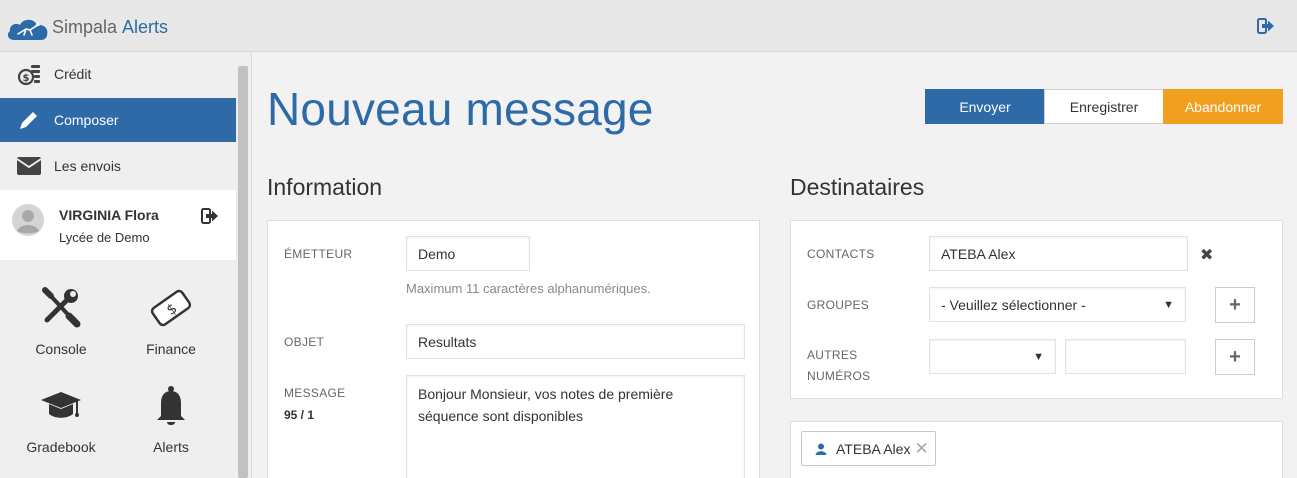 The image size is (1297, 478). What do you see at coordinates (460, 109) in the screenshot?
I see `page-title: Nouveau message` at bounding box center [460, 109].